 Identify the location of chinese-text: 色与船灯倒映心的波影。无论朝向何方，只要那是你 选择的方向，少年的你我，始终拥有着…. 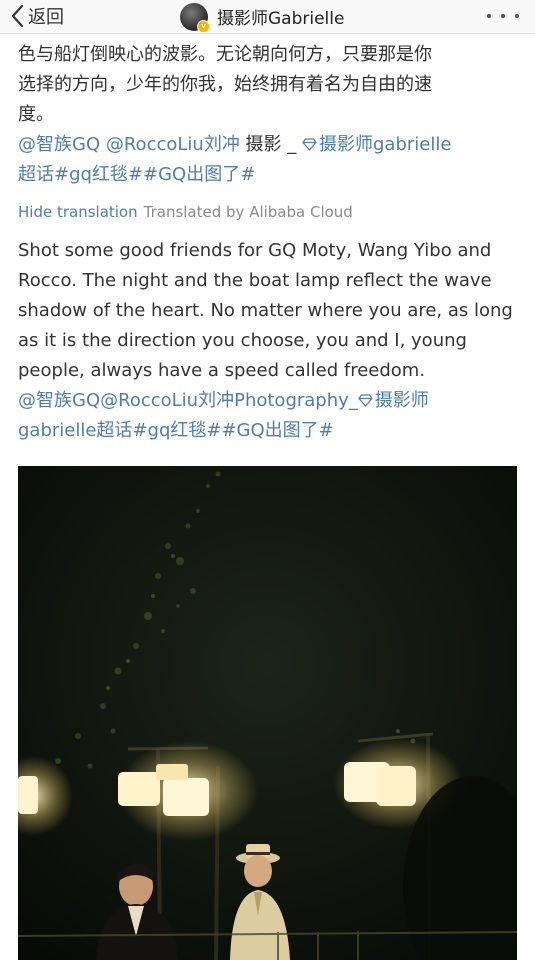
(268, 115).